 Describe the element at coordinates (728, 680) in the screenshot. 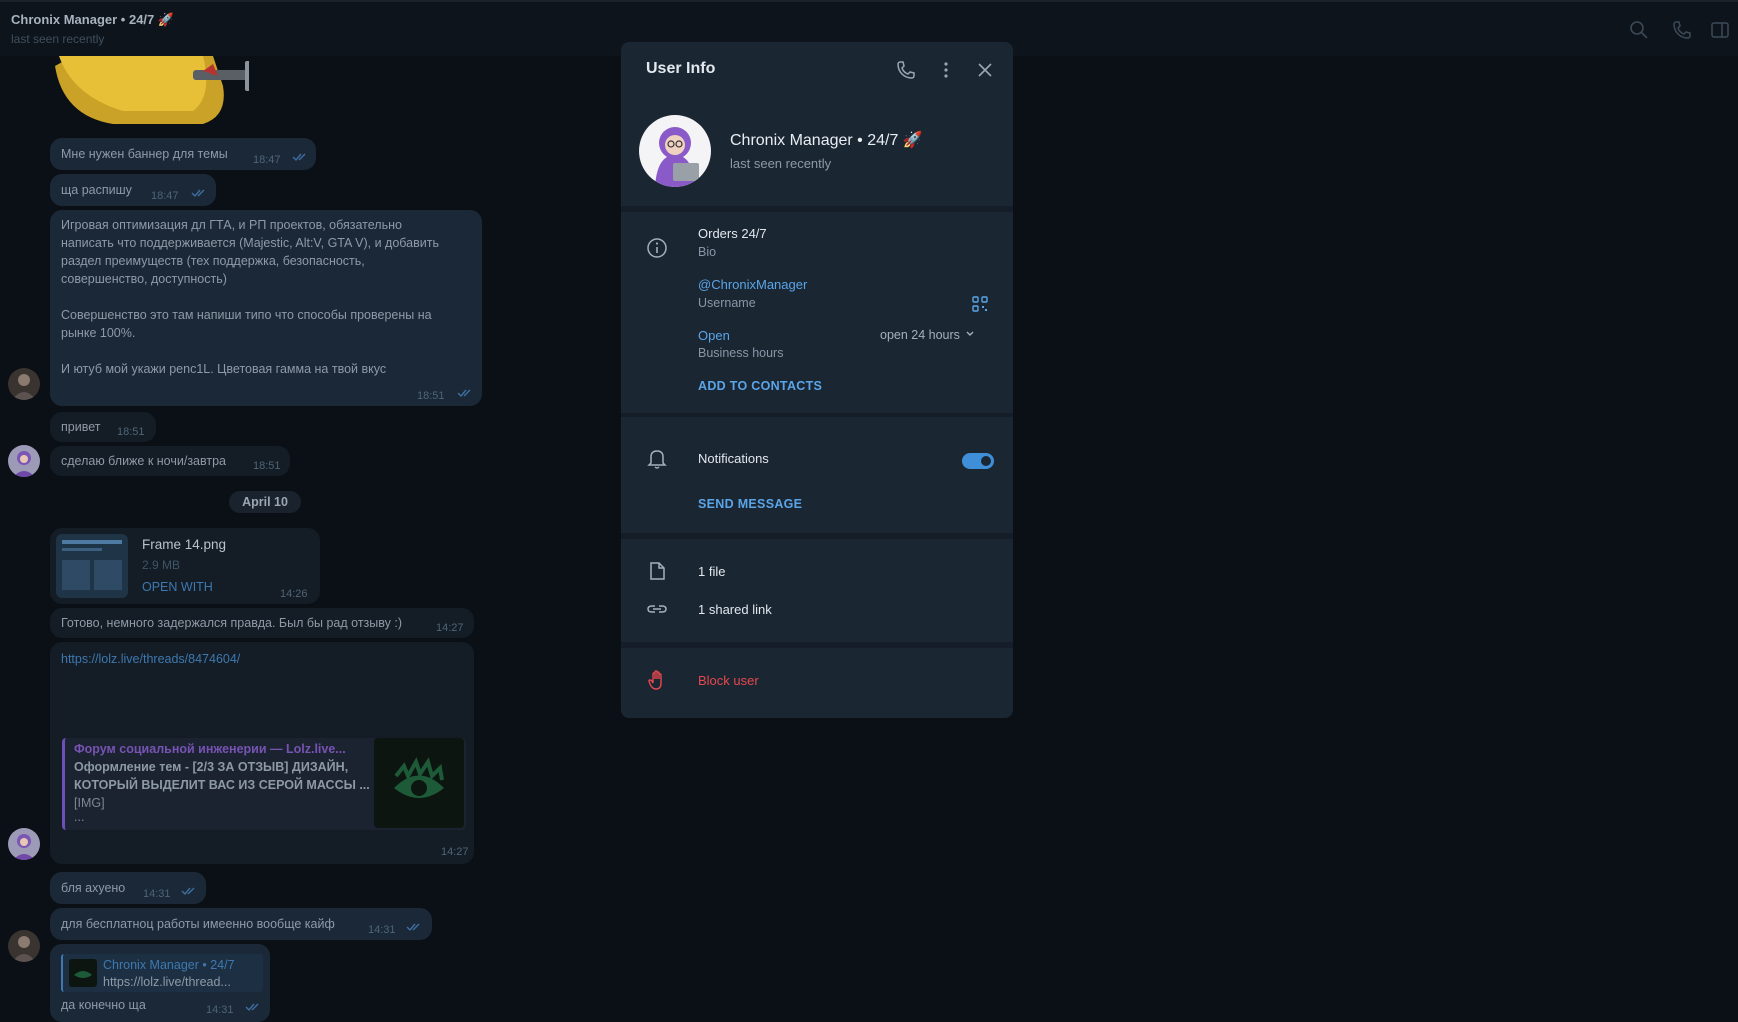

I see `block-user-button: Block user` at that location.